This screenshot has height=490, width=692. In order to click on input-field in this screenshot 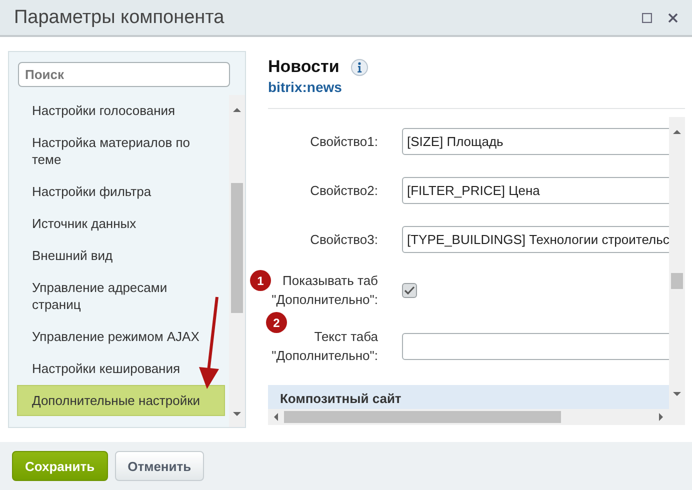, I will do `click(535, 346)`.